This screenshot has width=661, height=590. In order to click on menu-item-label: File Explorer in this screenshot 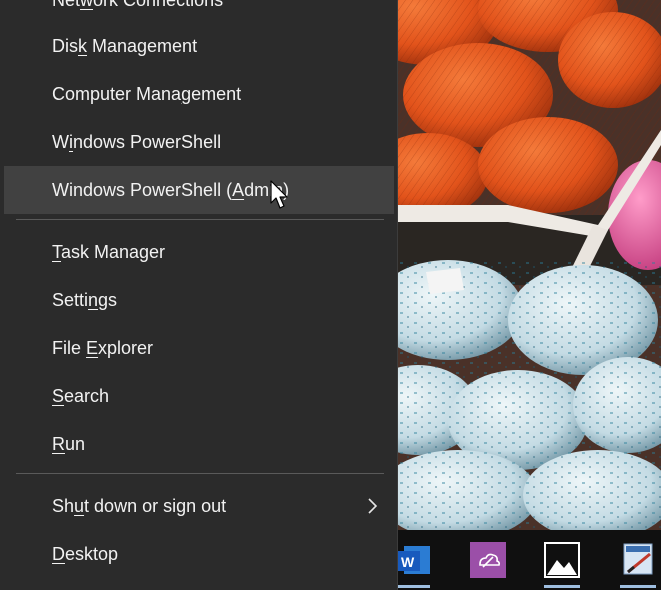, I will do `click(103, 347)`.